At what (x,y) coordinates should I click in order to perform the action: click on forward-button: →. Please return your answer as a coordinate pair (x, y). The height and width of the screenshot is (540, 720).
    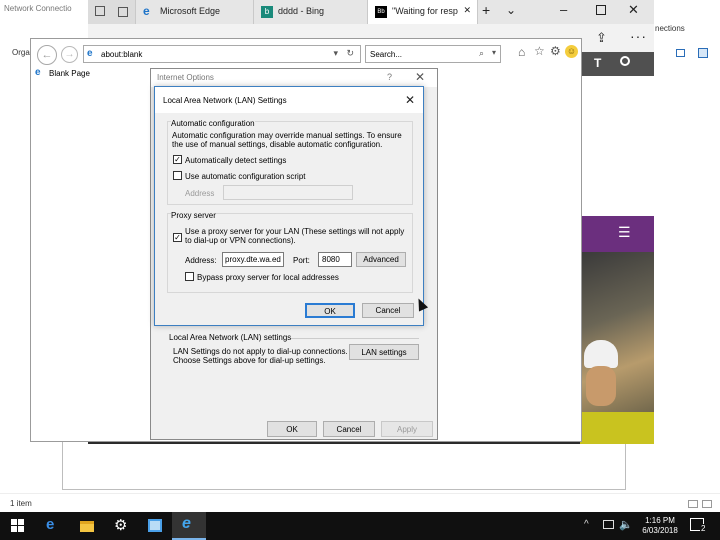
    Looking at the image, I should click on (69, 54).